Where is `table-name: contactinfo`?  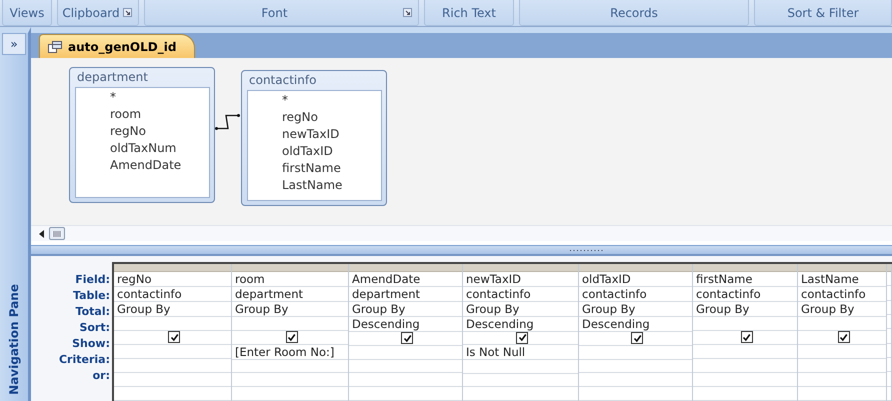 table-name: contactinfo is located at coordinates (283, 80).